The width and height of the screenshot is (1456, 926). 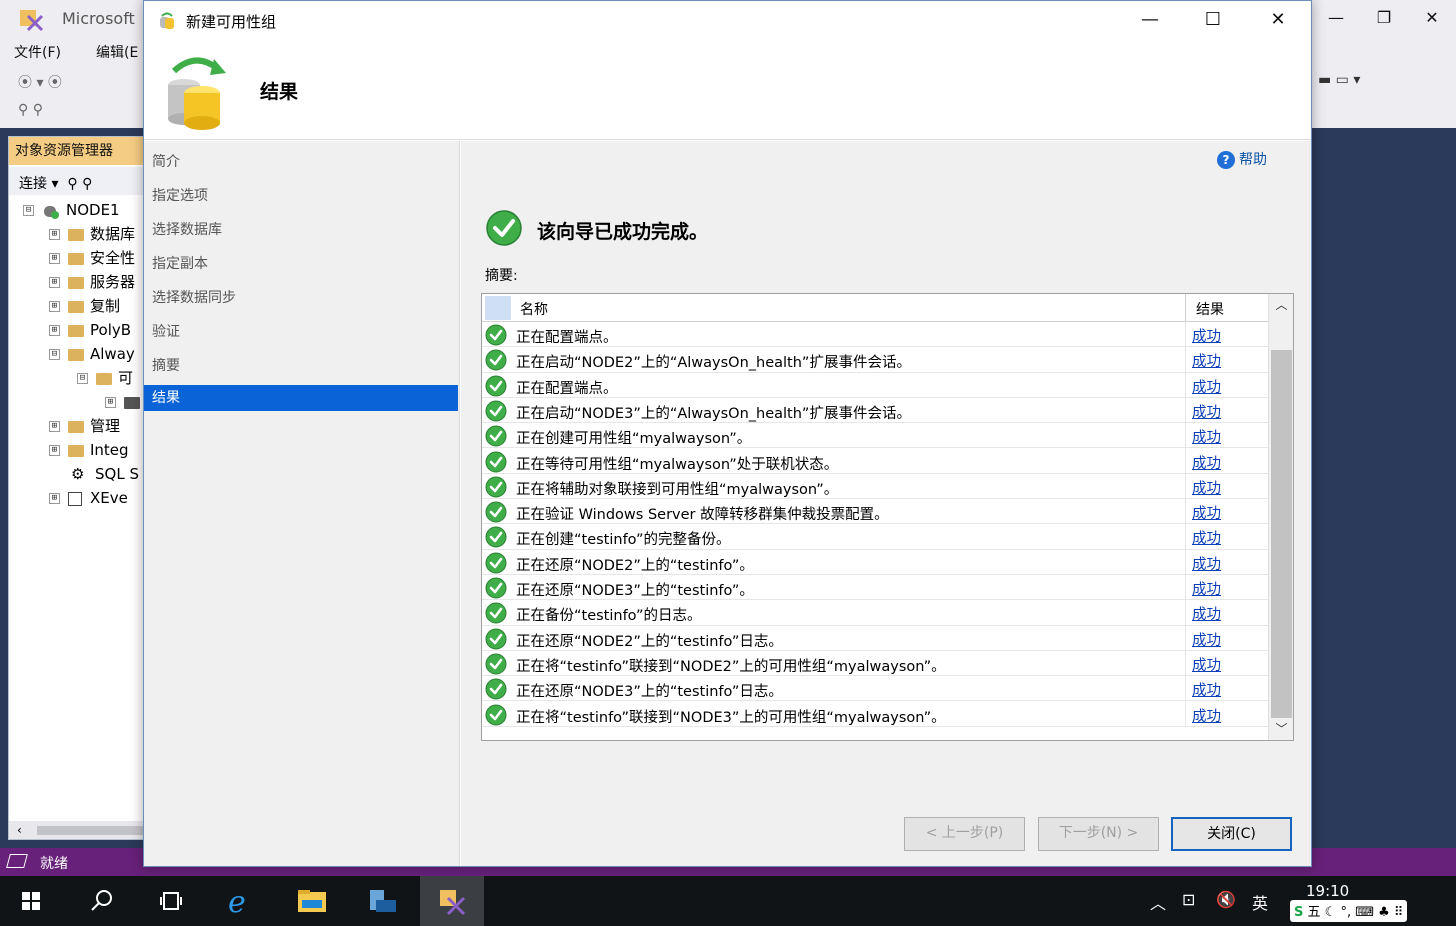 What do you see at coordinates (727, 20) in the screenshot?
I see `dialog-titlebar: 新建可用性组 — ☐ ✕` at bounding box center [727, 20].